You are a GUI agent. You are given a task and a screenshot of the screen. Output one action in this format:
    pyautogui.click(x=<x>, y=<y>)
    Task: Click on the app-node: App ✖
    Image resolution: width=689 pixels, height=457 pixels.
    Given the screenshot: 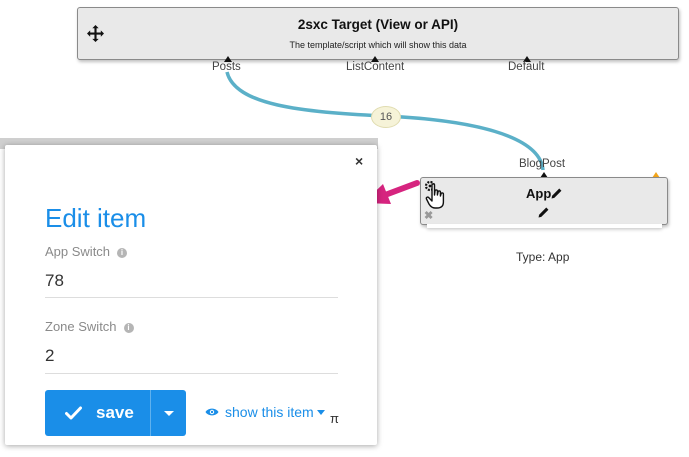 What is the action you would take?
    pyautogui.click(x=544, y=201)
    